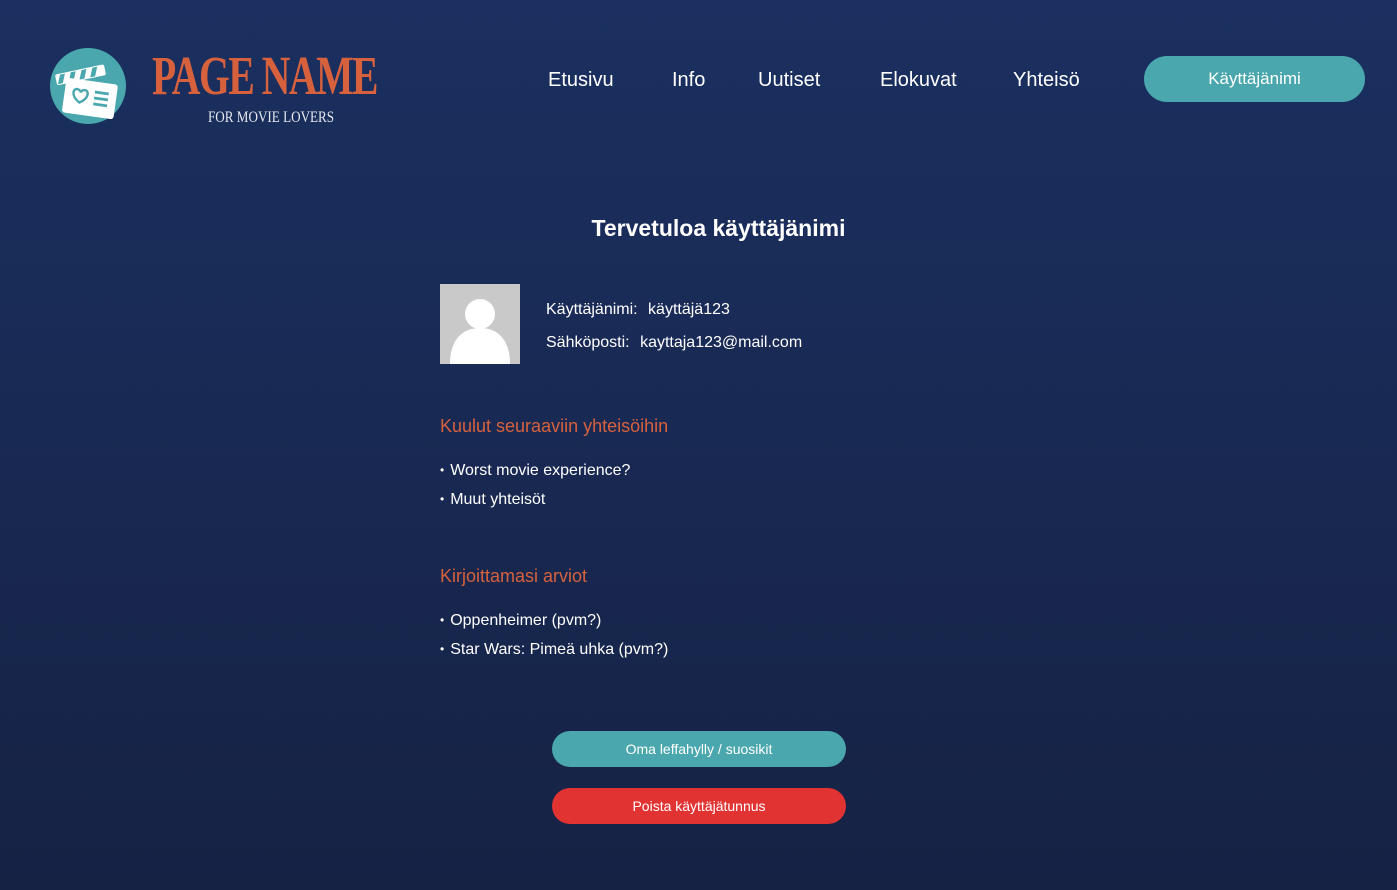 This screenshot has width=1397, height=890. I want to click on communities-list: • Worst movie experience? • Muut yhteisöt, so click(535, 485).